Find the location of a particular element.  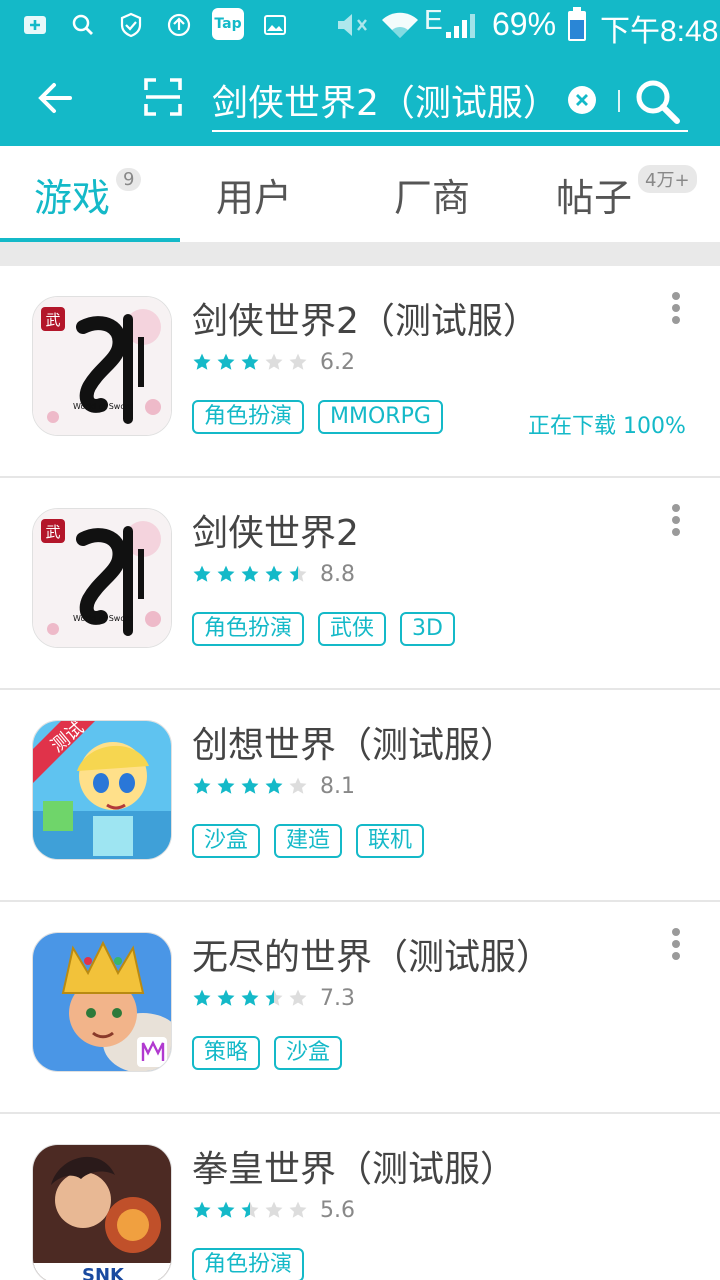

tab-vendors: 厂商 is located at coordinates (432, 194).